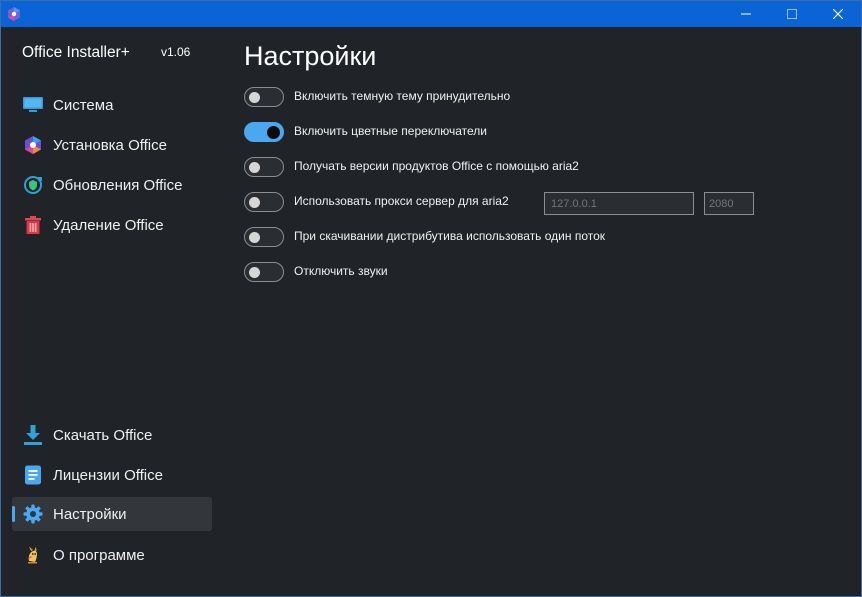 Image resolution: width=862 pixels, height=597 pixels. What do you see at coordinates (99, 555) in the screenshot?
I see `sidebar-item-label: О программе` at bounding box center [99, 555].